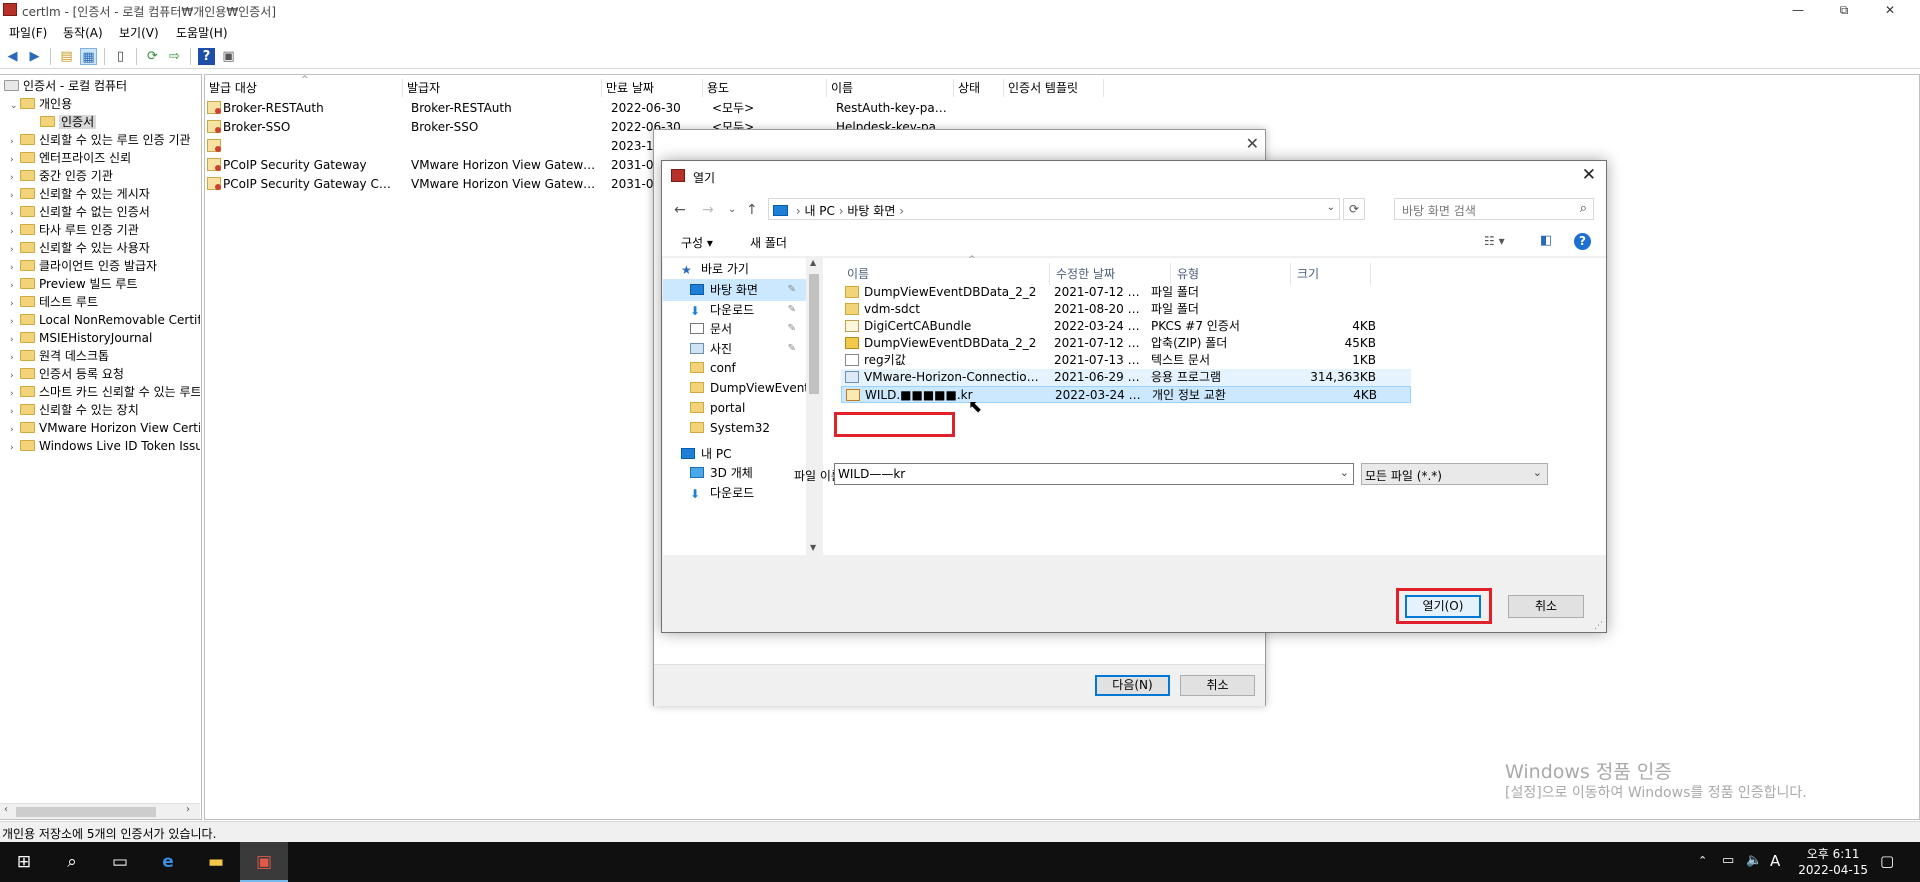  What do you see at coordinates (105, 302) in the screenshot?
I see `tree-item: › 테스트 루트` at bounding box center [105, 302].